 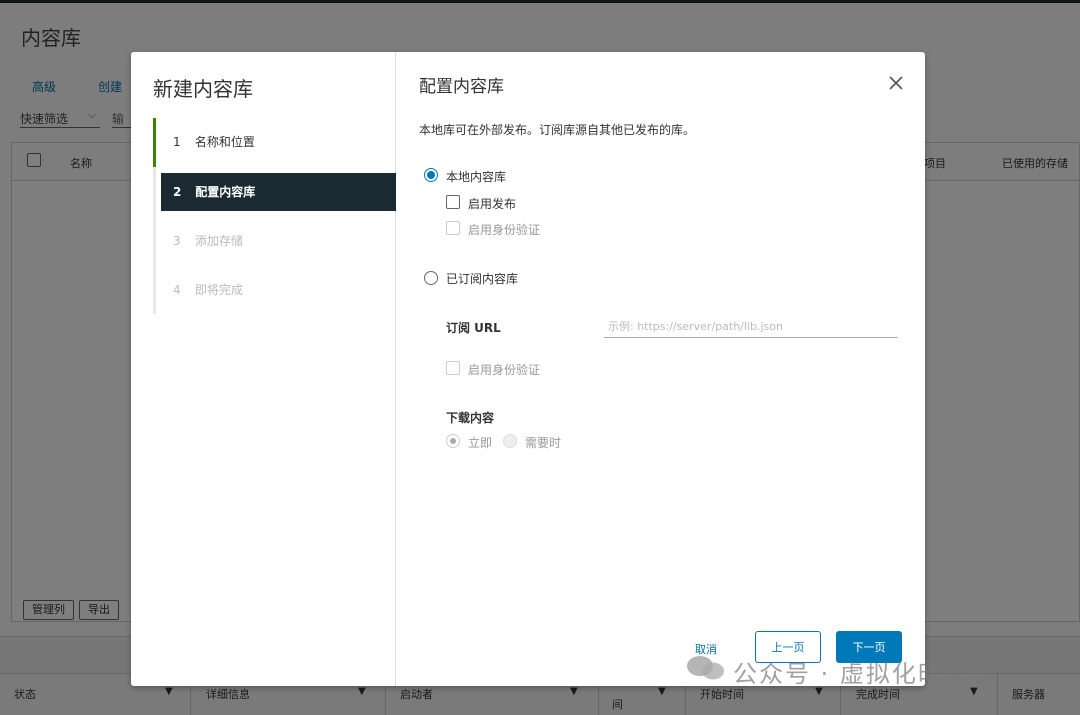 What do you see at coordinates (492, 203) in the screenshot?
I see `enable-publish-label: 启用发布` at bounding box center [492, 203].